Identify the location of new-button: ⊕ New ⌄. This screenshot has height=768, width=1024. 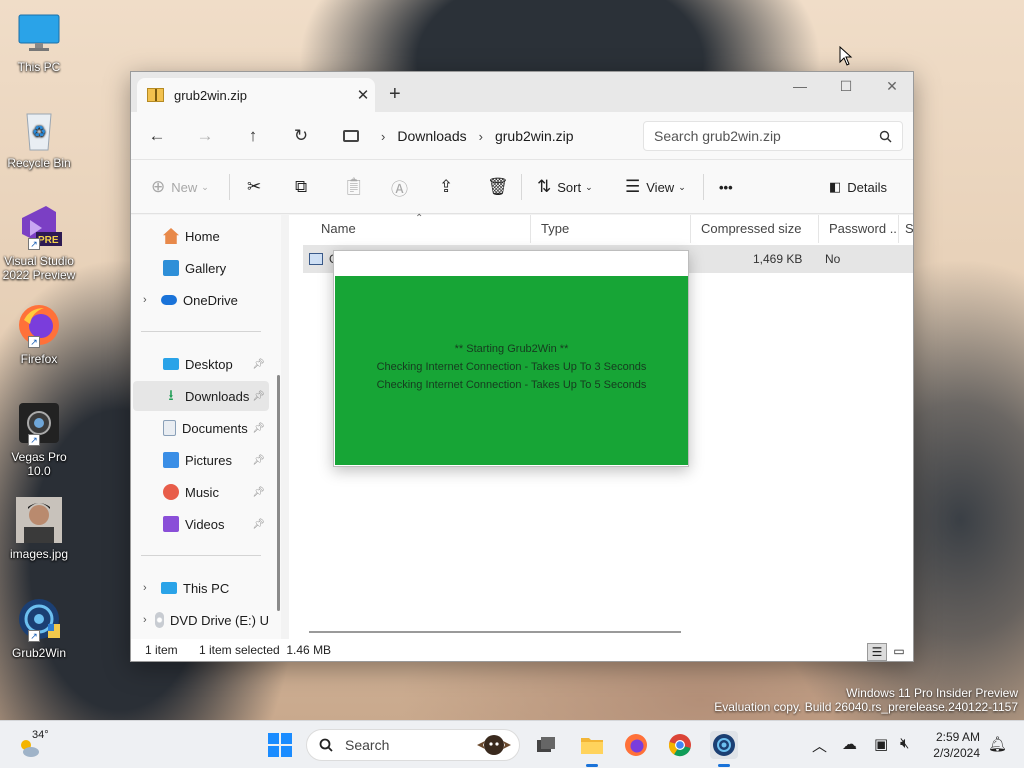
(180, 187).